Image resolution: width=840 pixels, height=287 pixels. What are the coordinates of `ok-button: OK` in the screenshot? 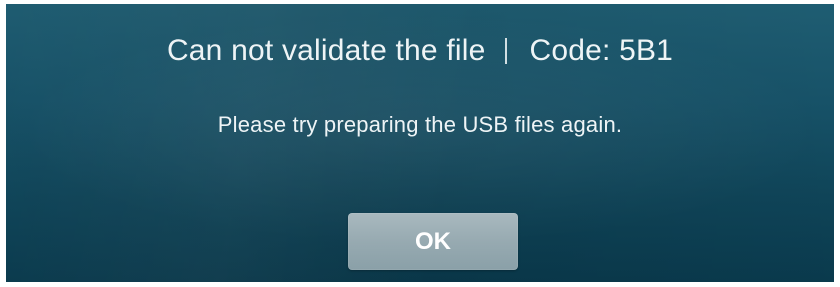 It's located at (433, 241).